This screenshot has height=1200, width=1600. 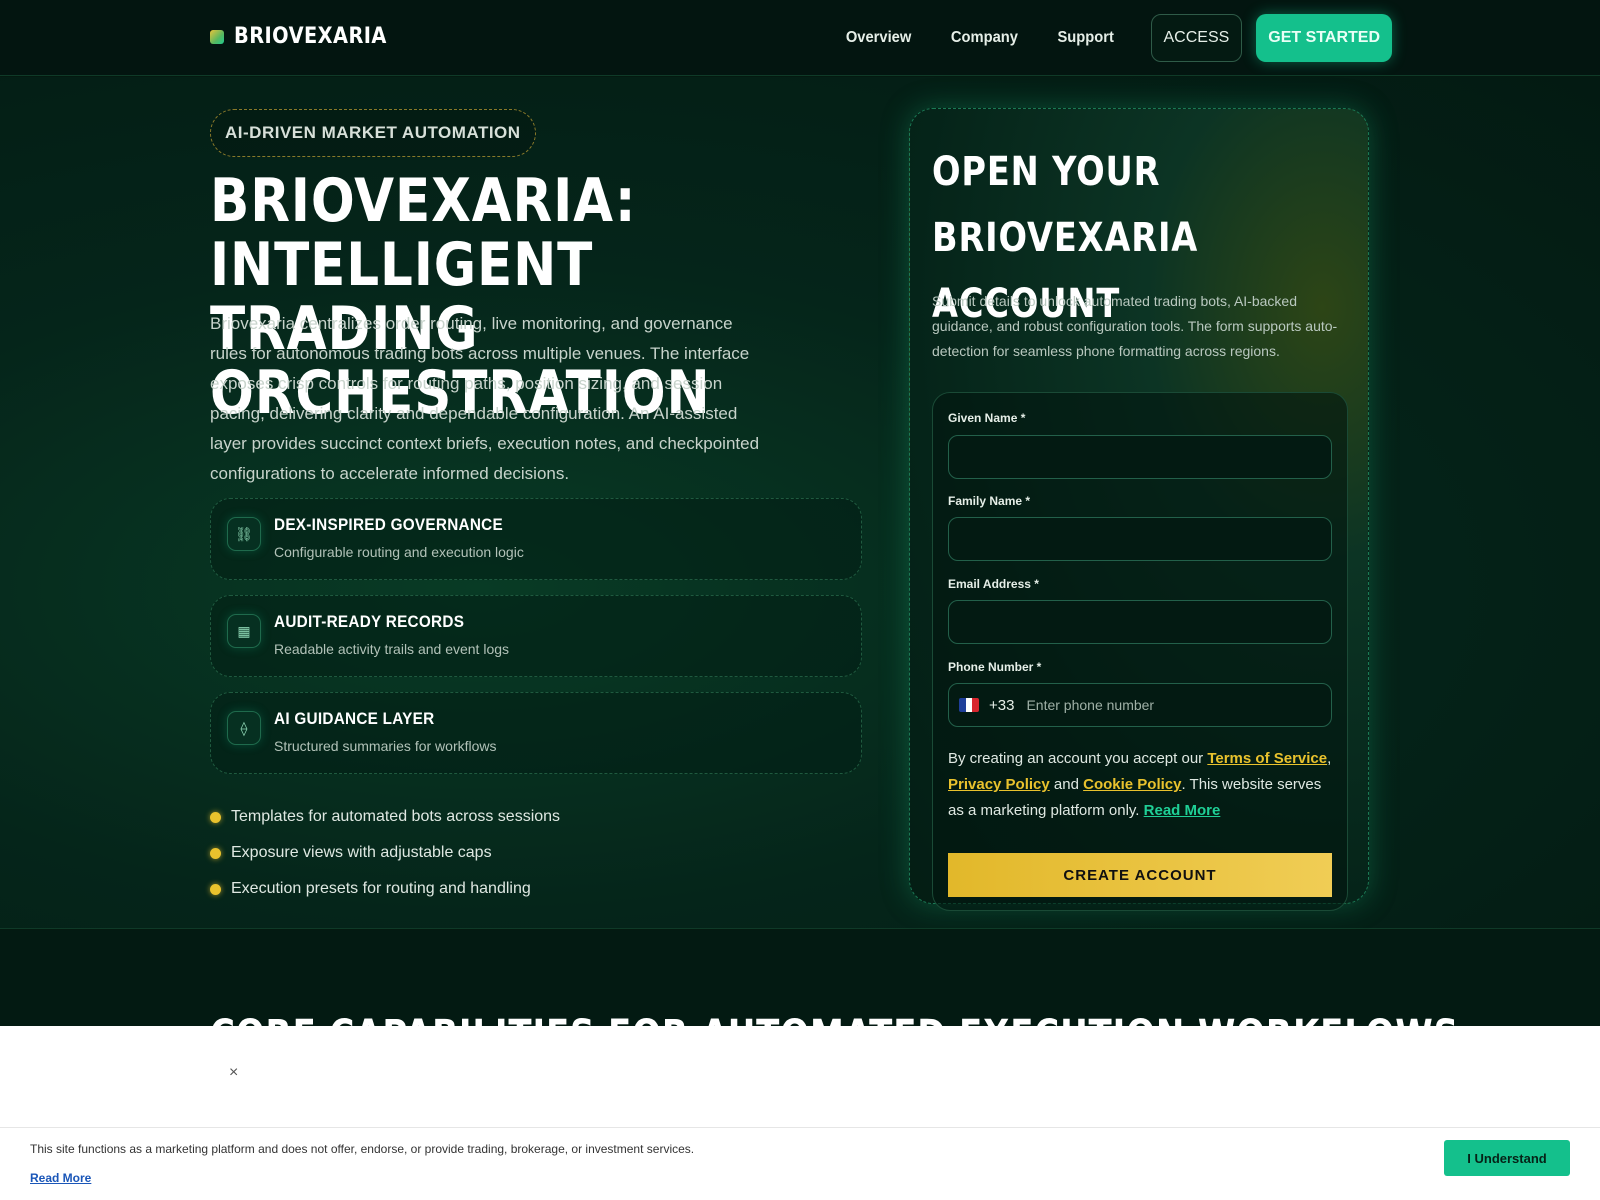 I want to click on brand-mark-icon, so click(x=217, y=36).